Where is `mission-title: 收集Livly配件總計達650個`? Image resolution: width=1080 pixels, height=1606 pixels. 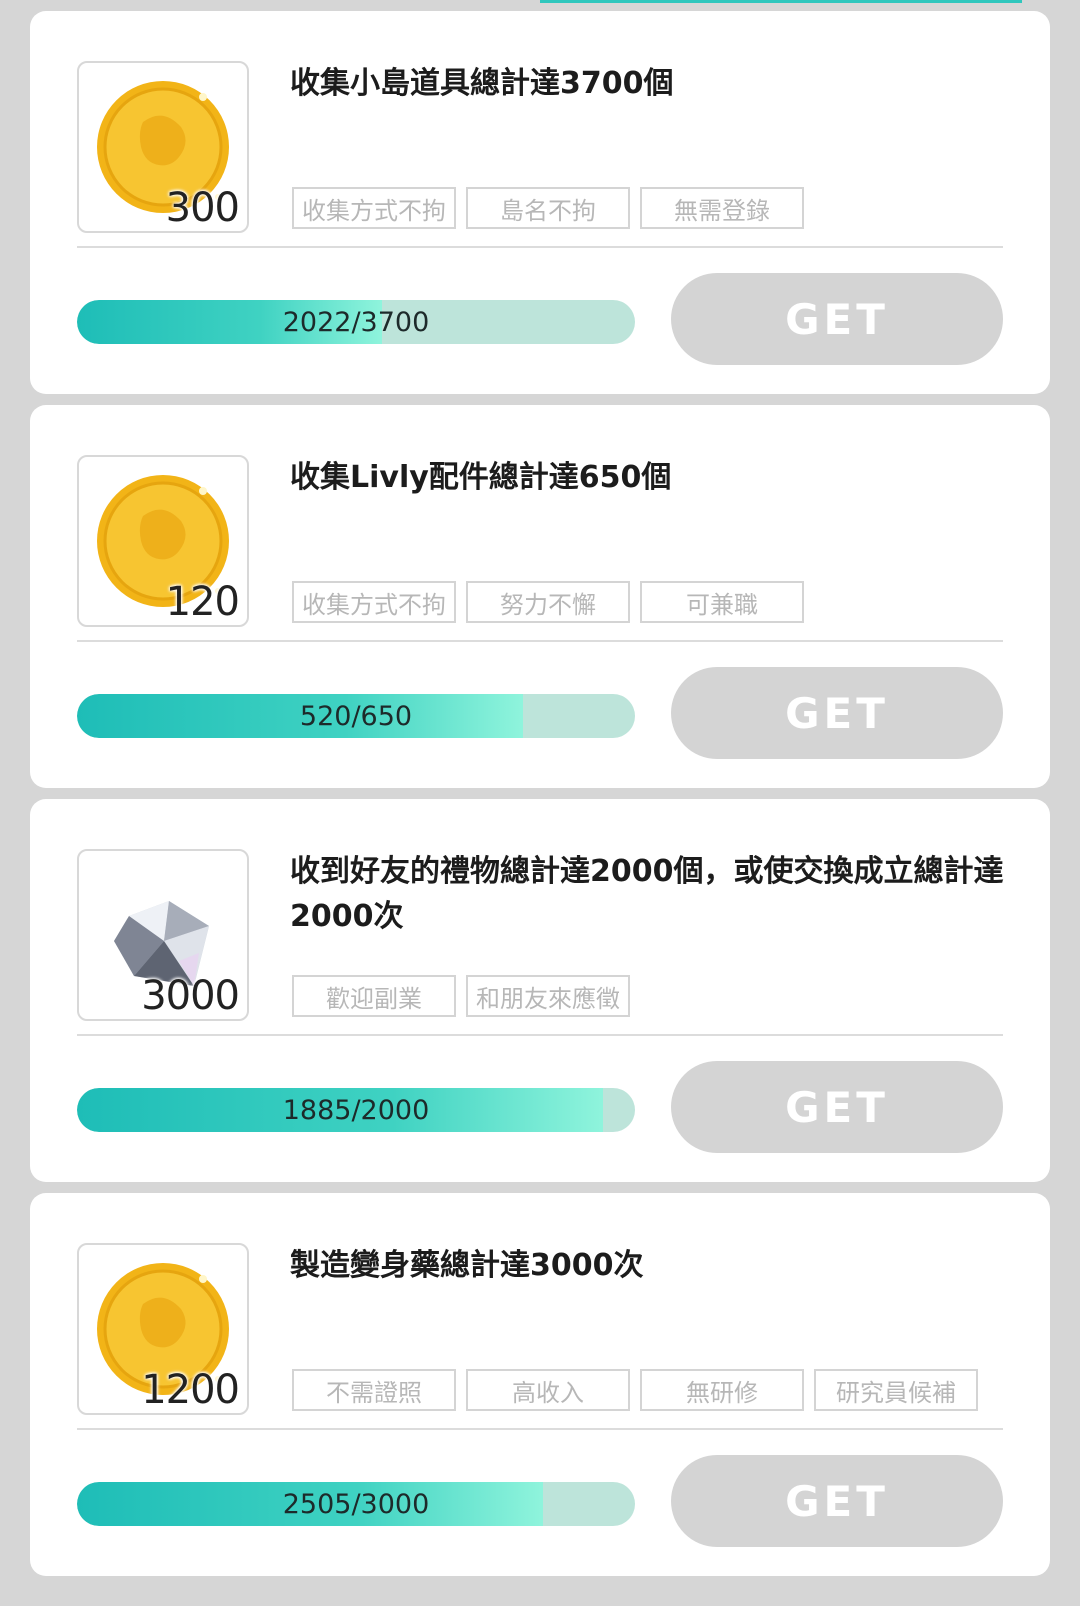 mission-title: 收集Livly配件總計達650個 is located at coordinates (481, 477).